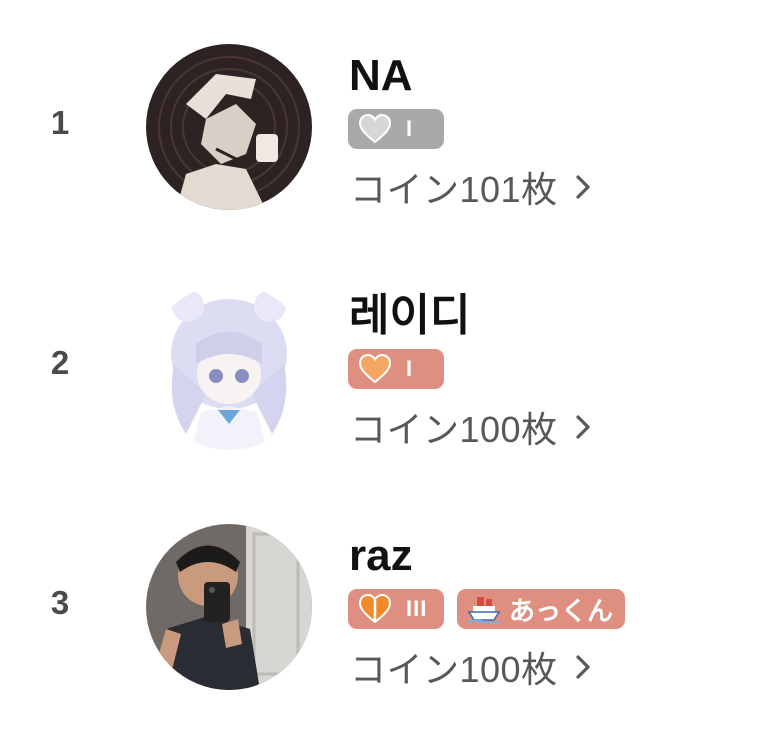  Describe the element at coordinates (396, 609) in the screenshot. I see `level-badge: III` at that location.